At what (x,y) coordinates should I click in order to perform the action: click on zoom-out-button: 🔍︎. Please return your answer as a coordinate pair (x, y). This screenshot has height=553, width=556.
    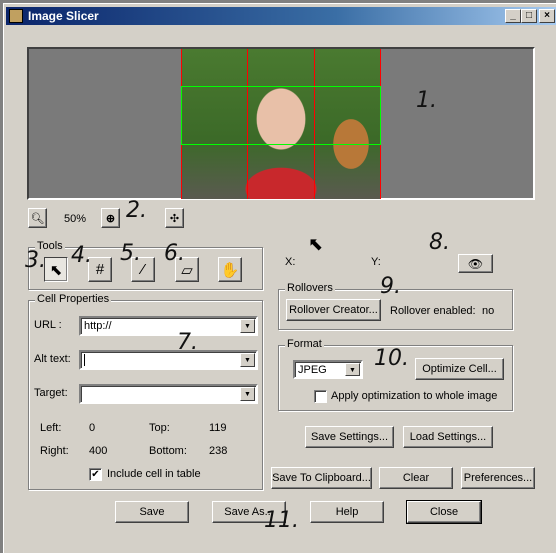
    Looking at the image, I should click on (37, 218).